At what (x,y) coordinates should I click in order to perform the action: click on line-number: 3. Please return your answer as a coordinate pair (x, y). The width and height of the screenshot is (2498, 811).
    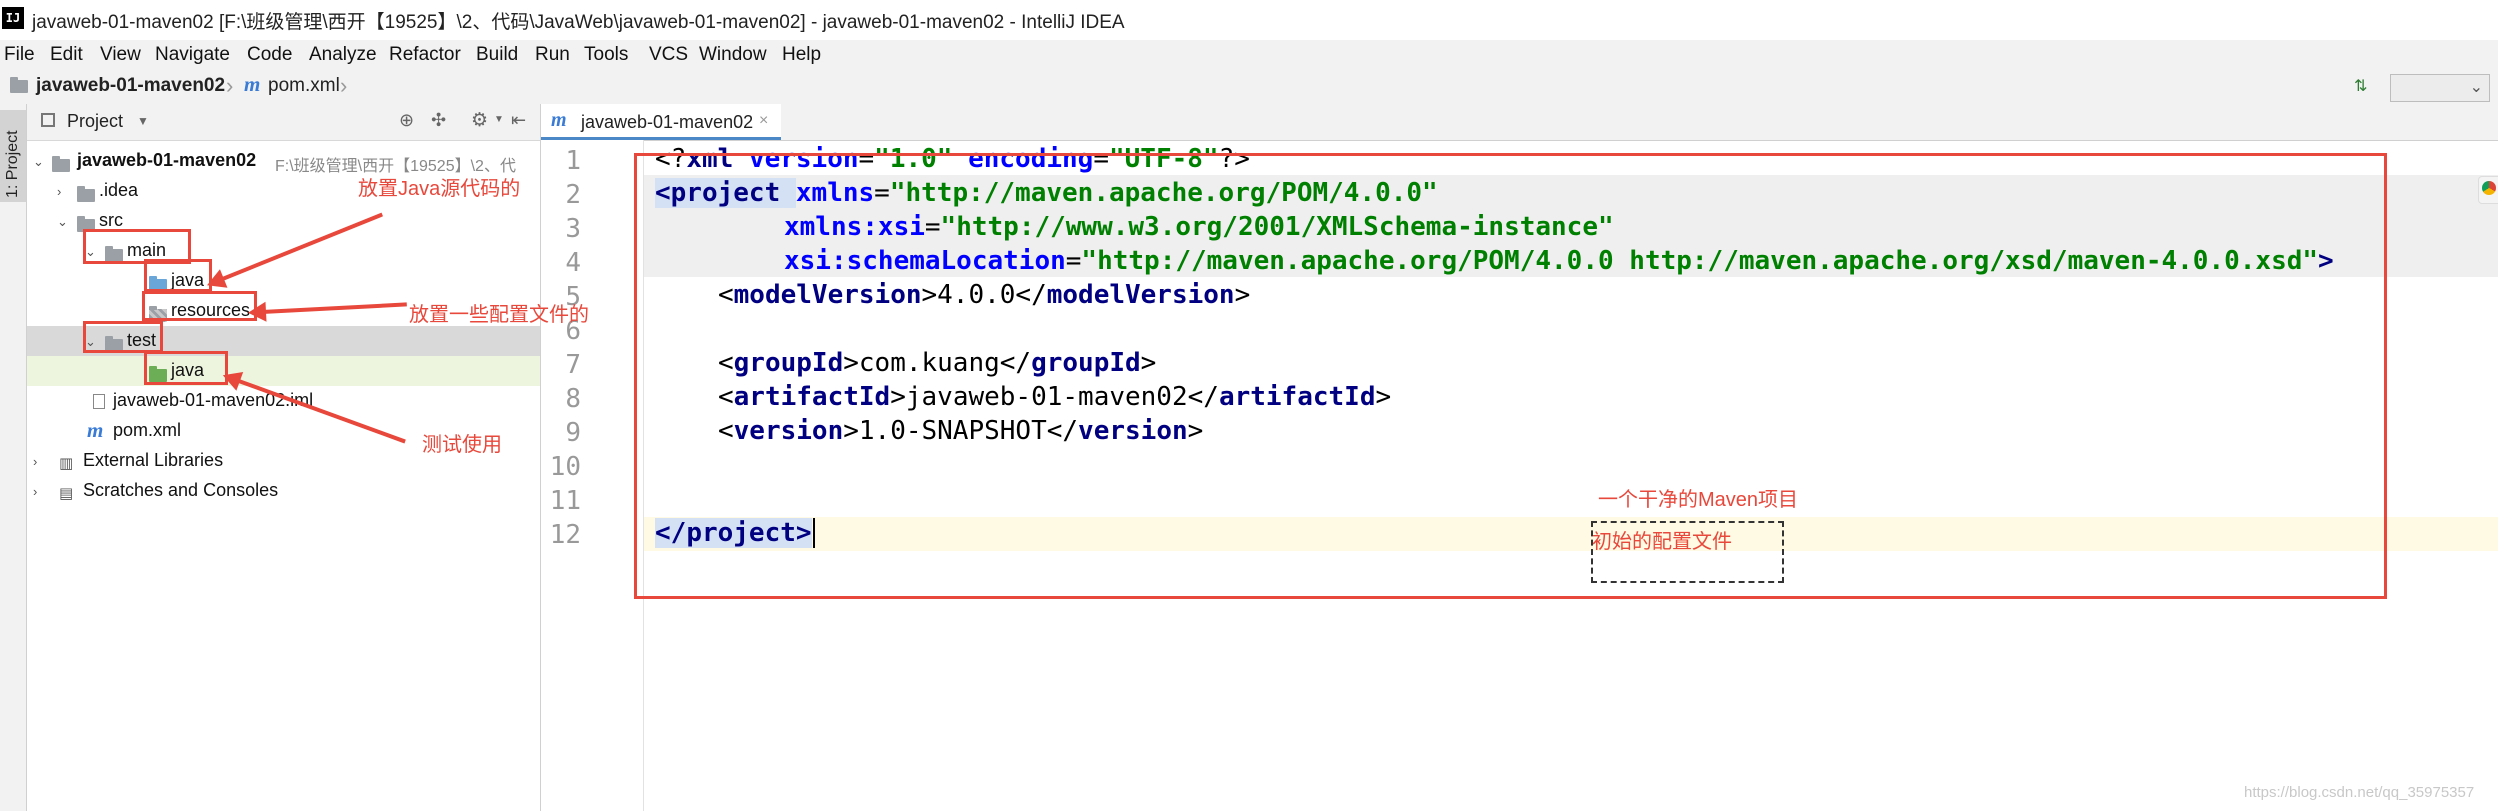
    Looking at the image, I should click on (573, 229).